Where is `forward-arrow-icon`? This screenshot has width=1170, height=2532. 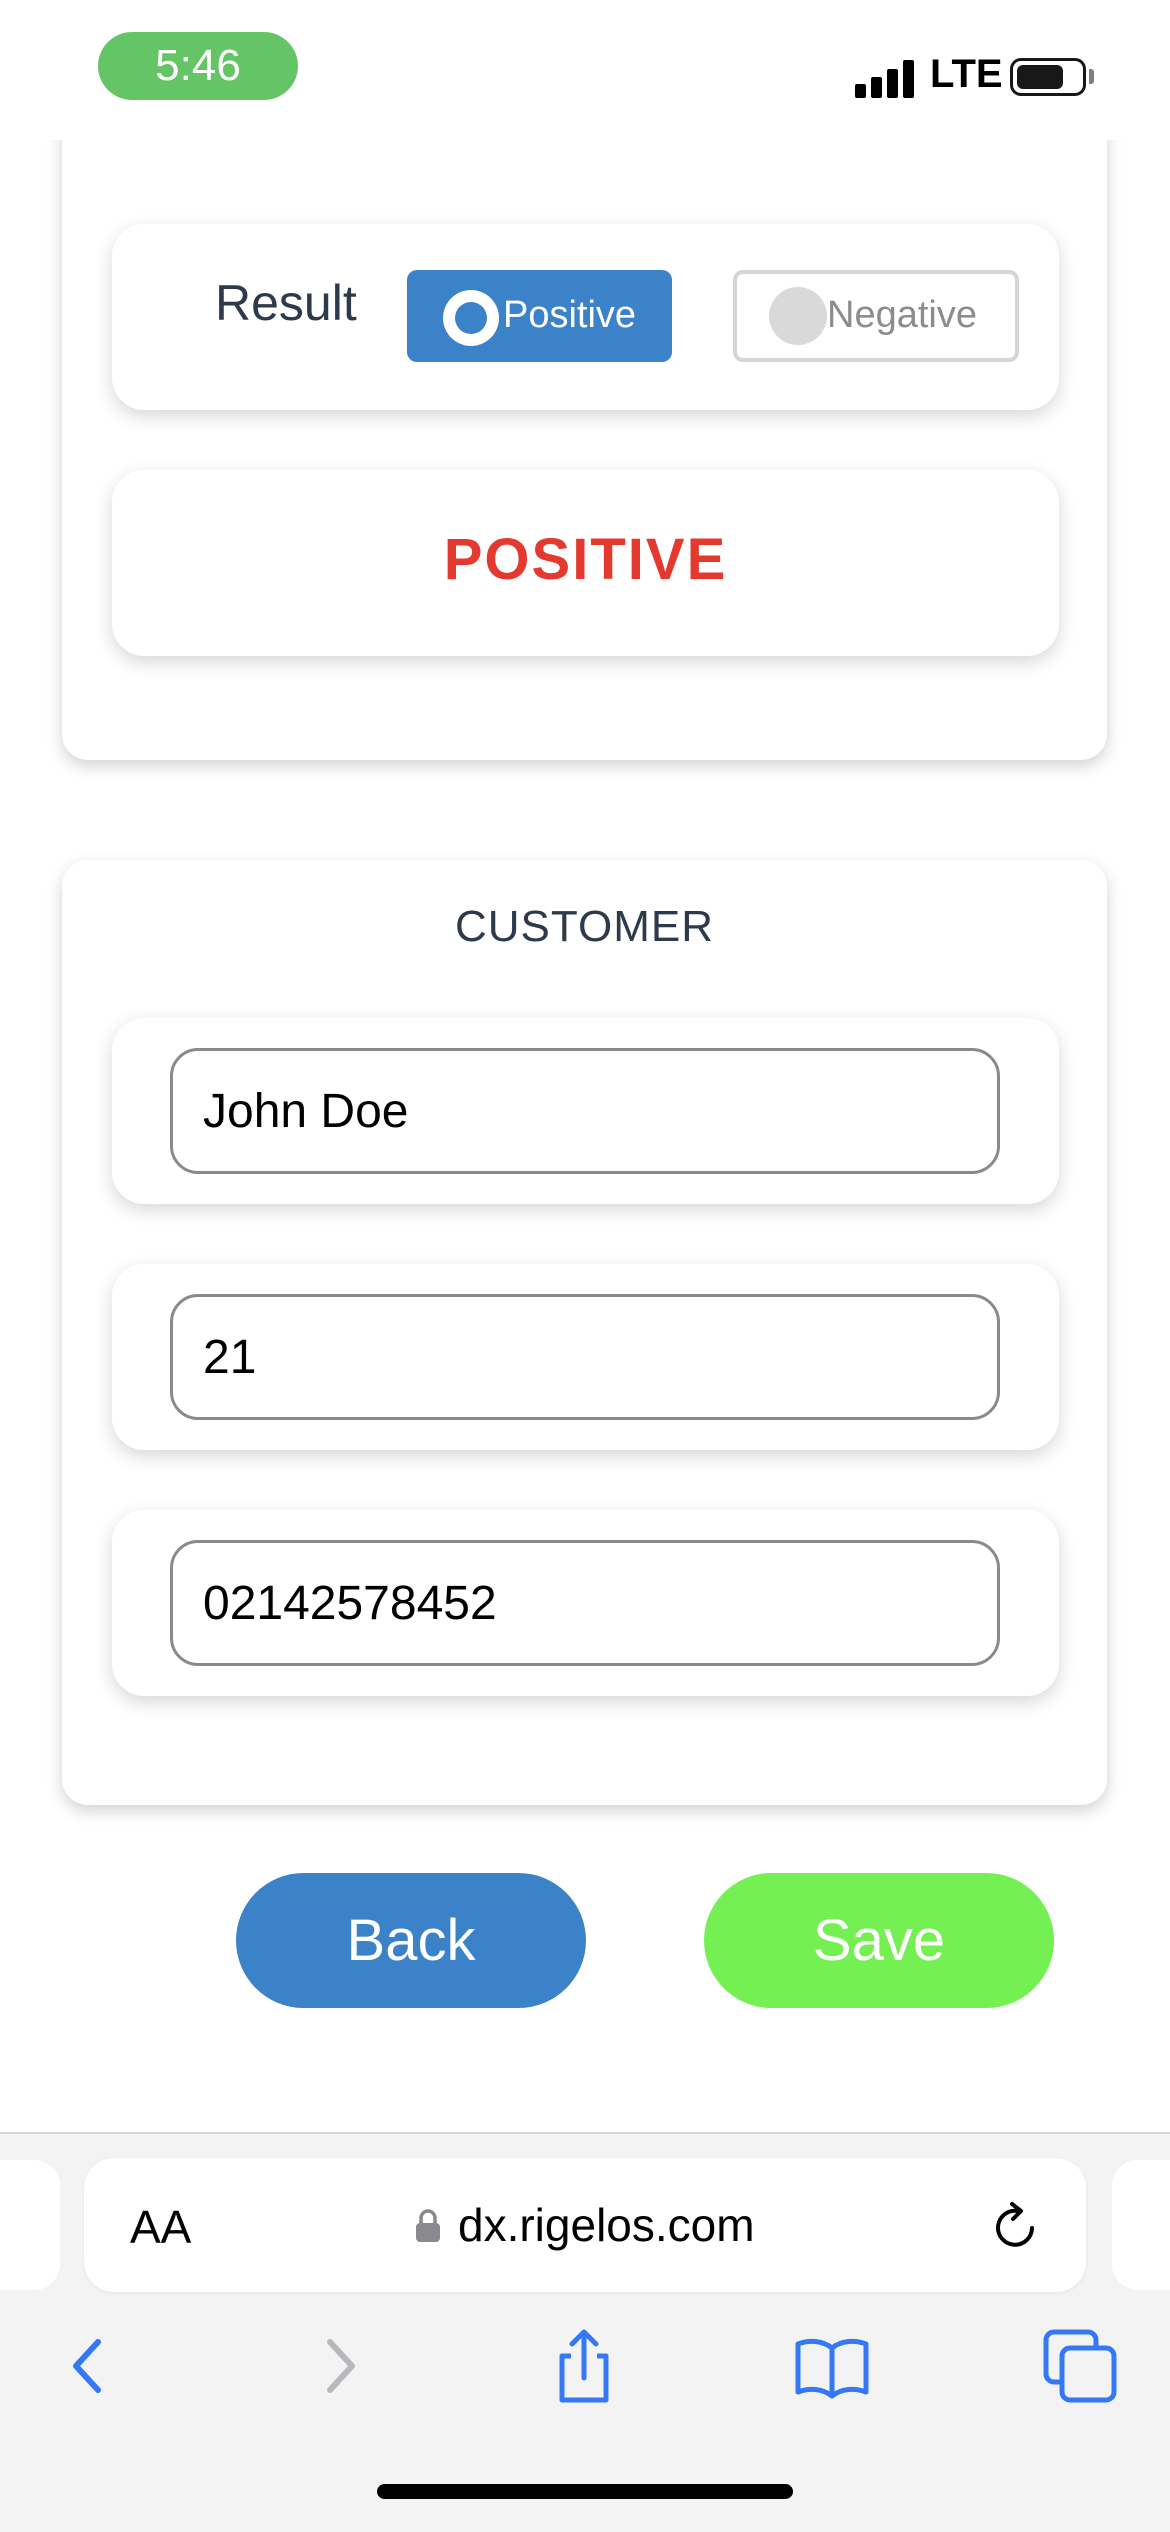 forward-arrow-icon is located at coordinates (340, 2366).